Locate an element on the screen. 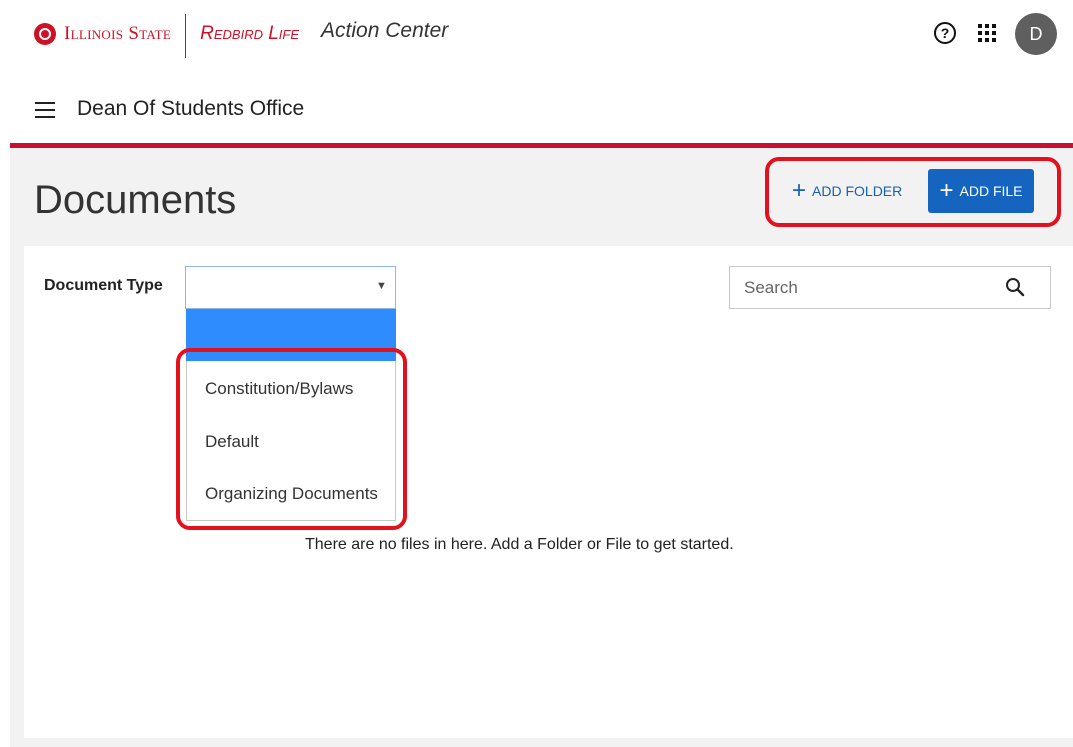  avatar: D is located at coordinates (1036, 34).